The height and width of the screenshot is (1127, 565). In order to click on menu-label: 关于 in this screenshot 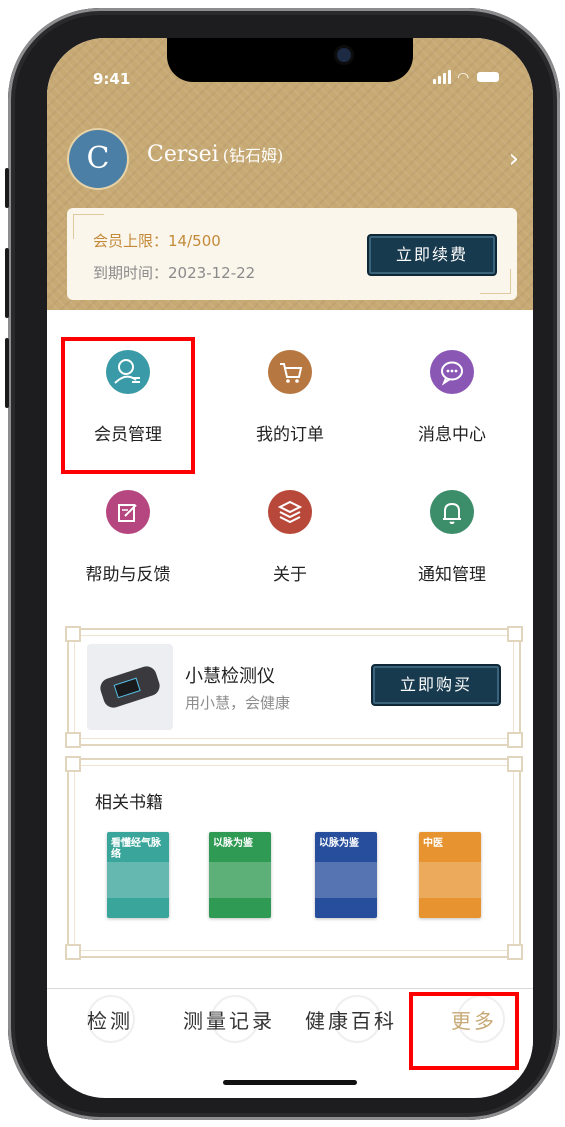, I will do `click(290, 575)`.